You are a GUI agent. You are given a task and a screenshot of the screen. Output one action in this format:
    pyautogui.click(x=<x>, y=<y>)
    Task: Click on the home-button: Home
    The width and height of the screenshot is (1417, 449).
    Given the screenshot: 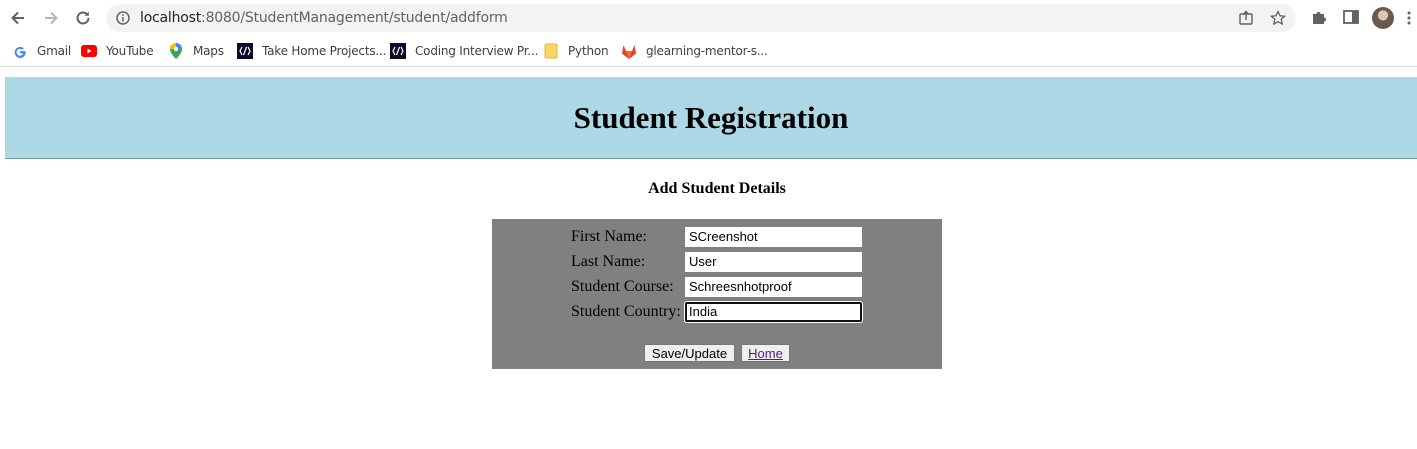 What is the action you would take?
    pyautogui.click(x=765, y=353)
    